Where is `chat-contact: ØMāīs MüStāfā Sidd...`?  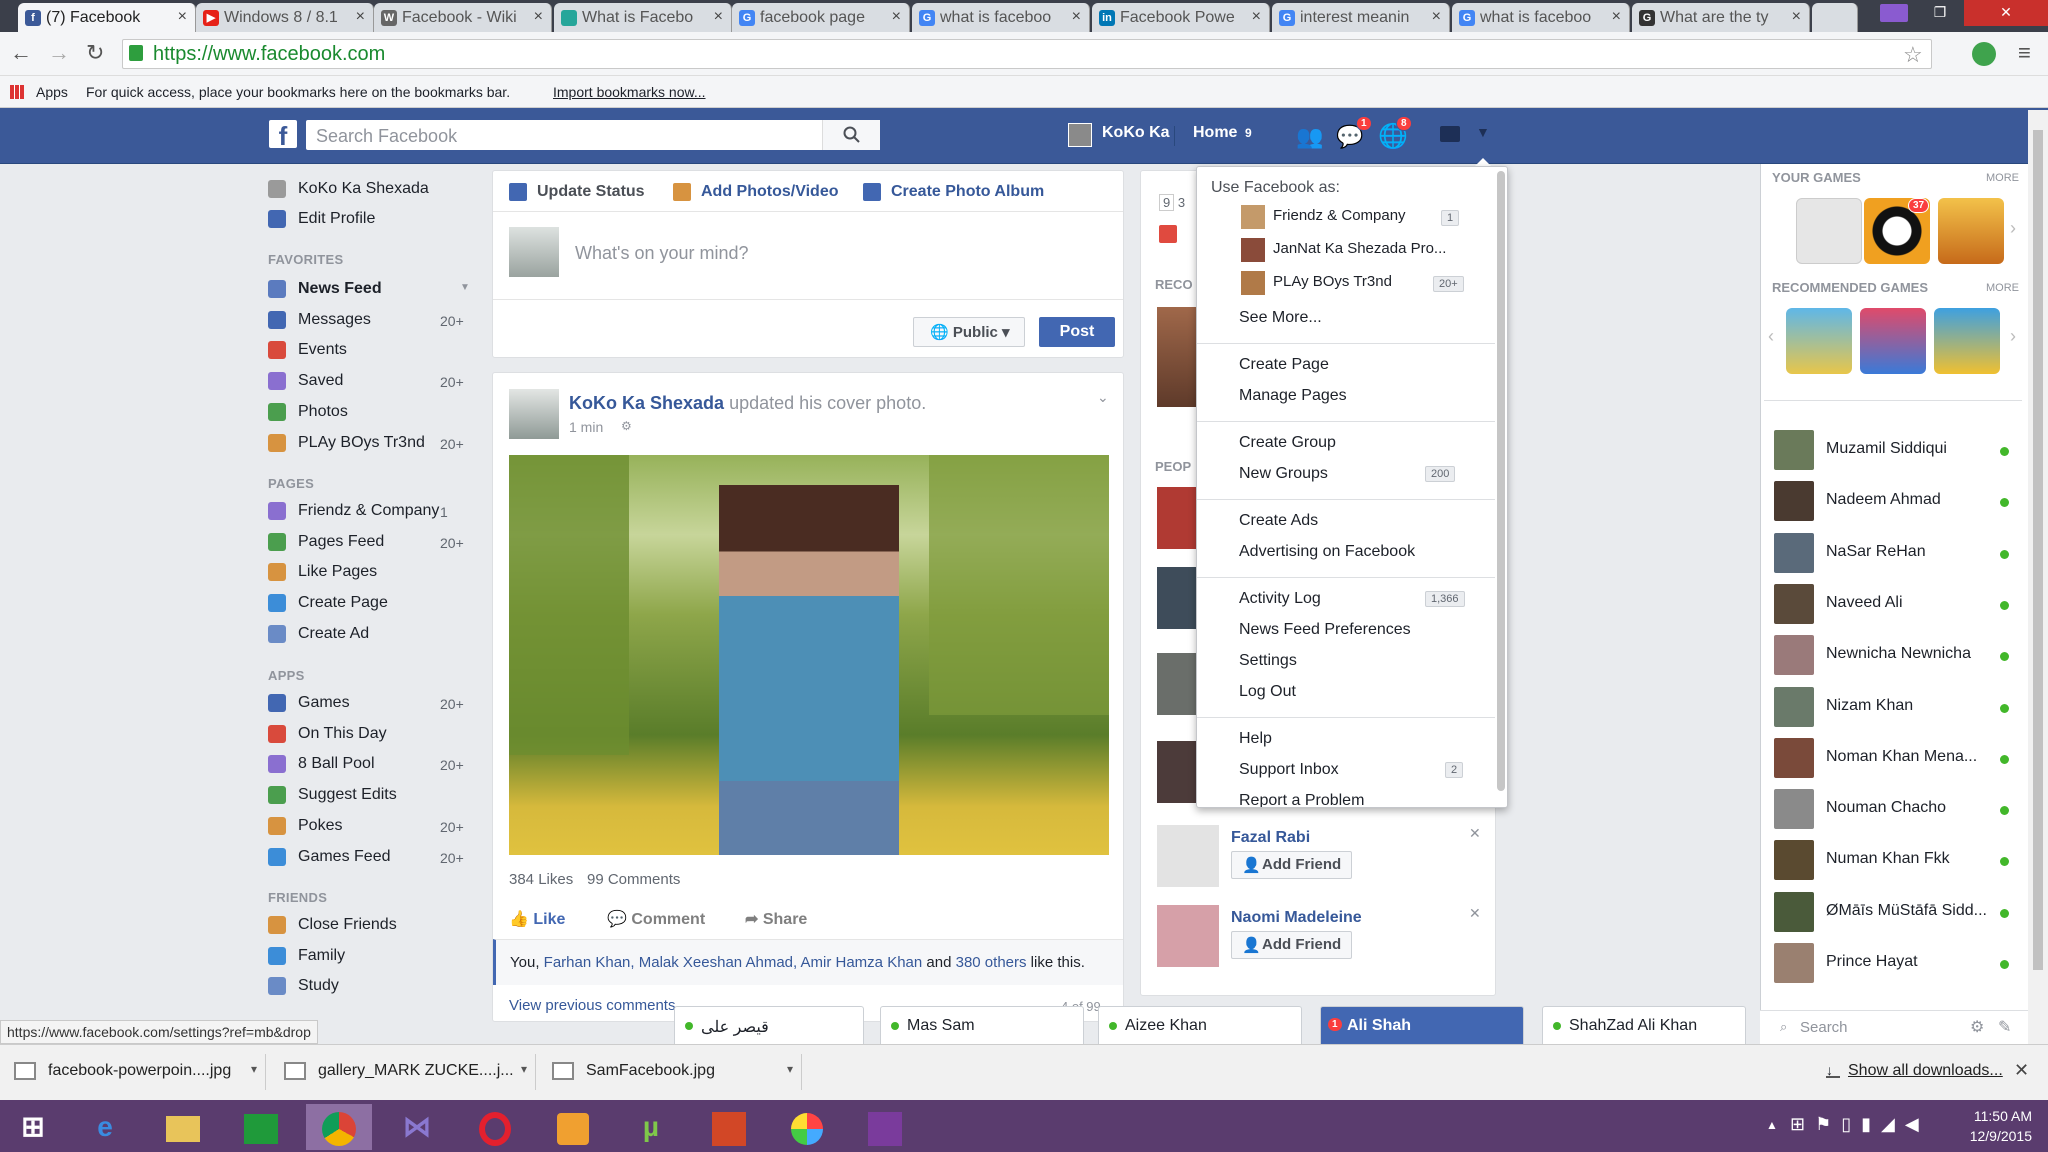 chat-contact: ØMāīs MüStāfā Sidd... is located at coordinates (1899, 914).